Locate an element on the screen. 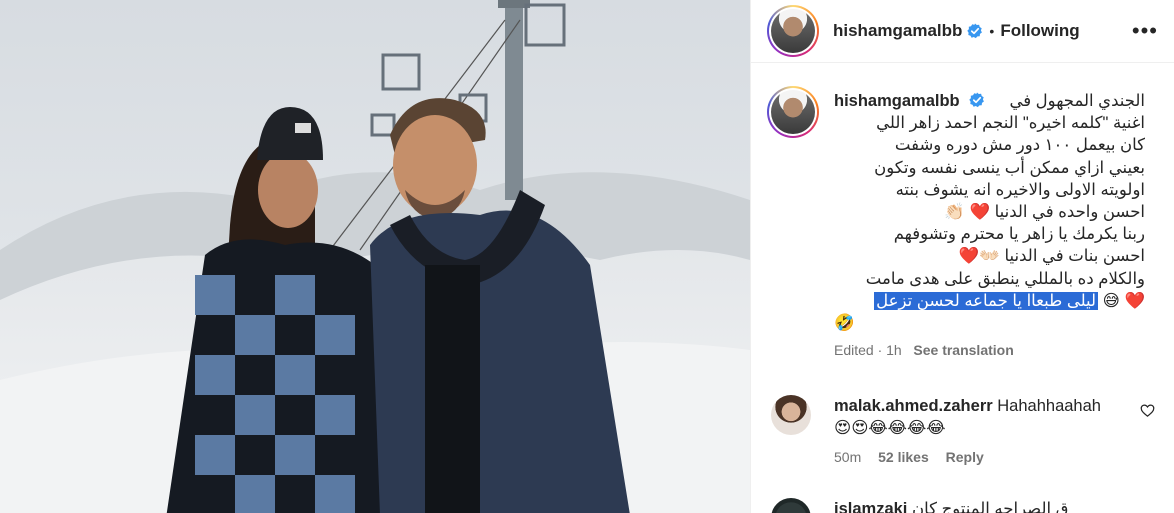  caption-text-line: ربنا يكرمك يا زاهر يا محترم وتشوفهم is located at coordinates (1019, 234).